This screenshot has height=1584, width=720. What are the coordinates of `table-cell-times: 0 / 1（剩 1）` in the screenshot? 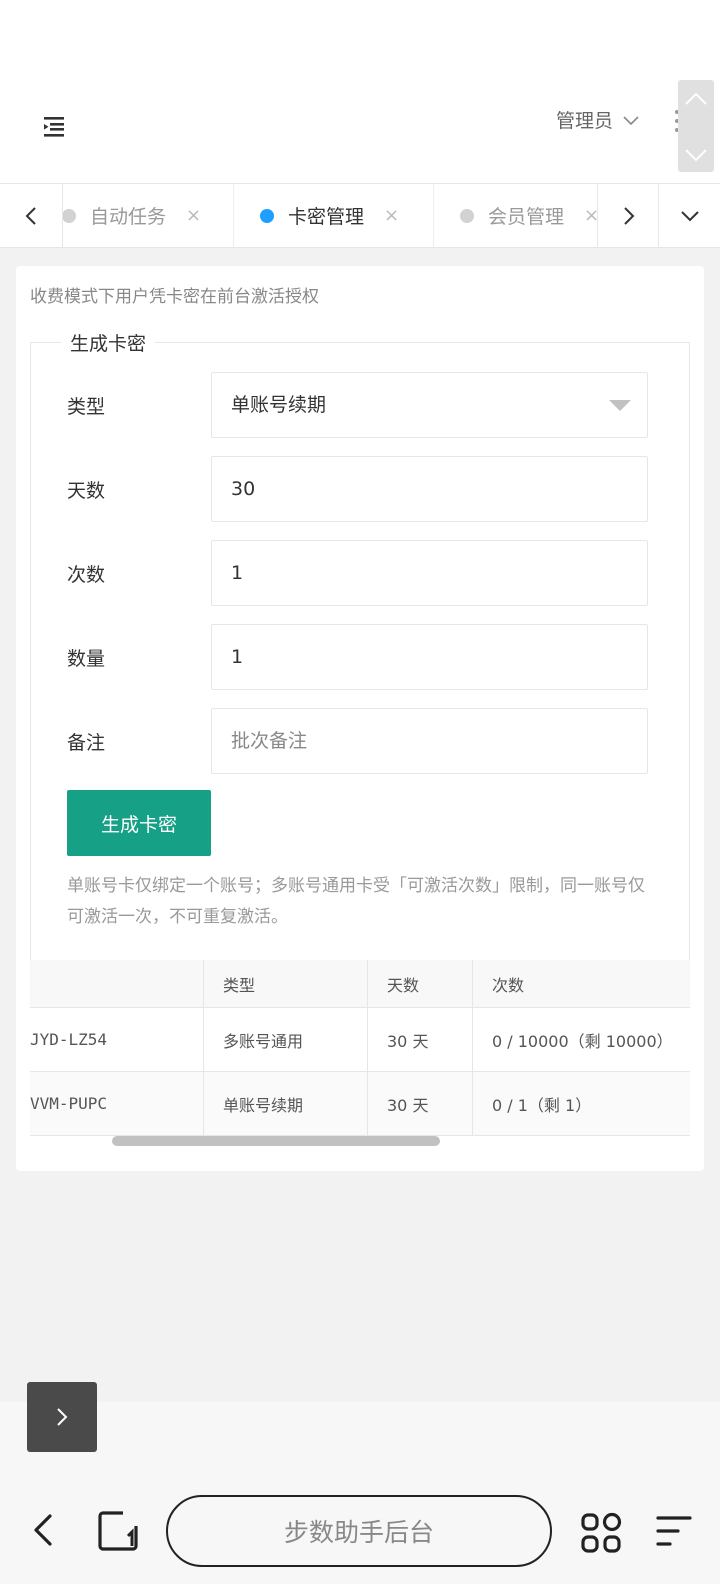 It's located at (581, 1104).